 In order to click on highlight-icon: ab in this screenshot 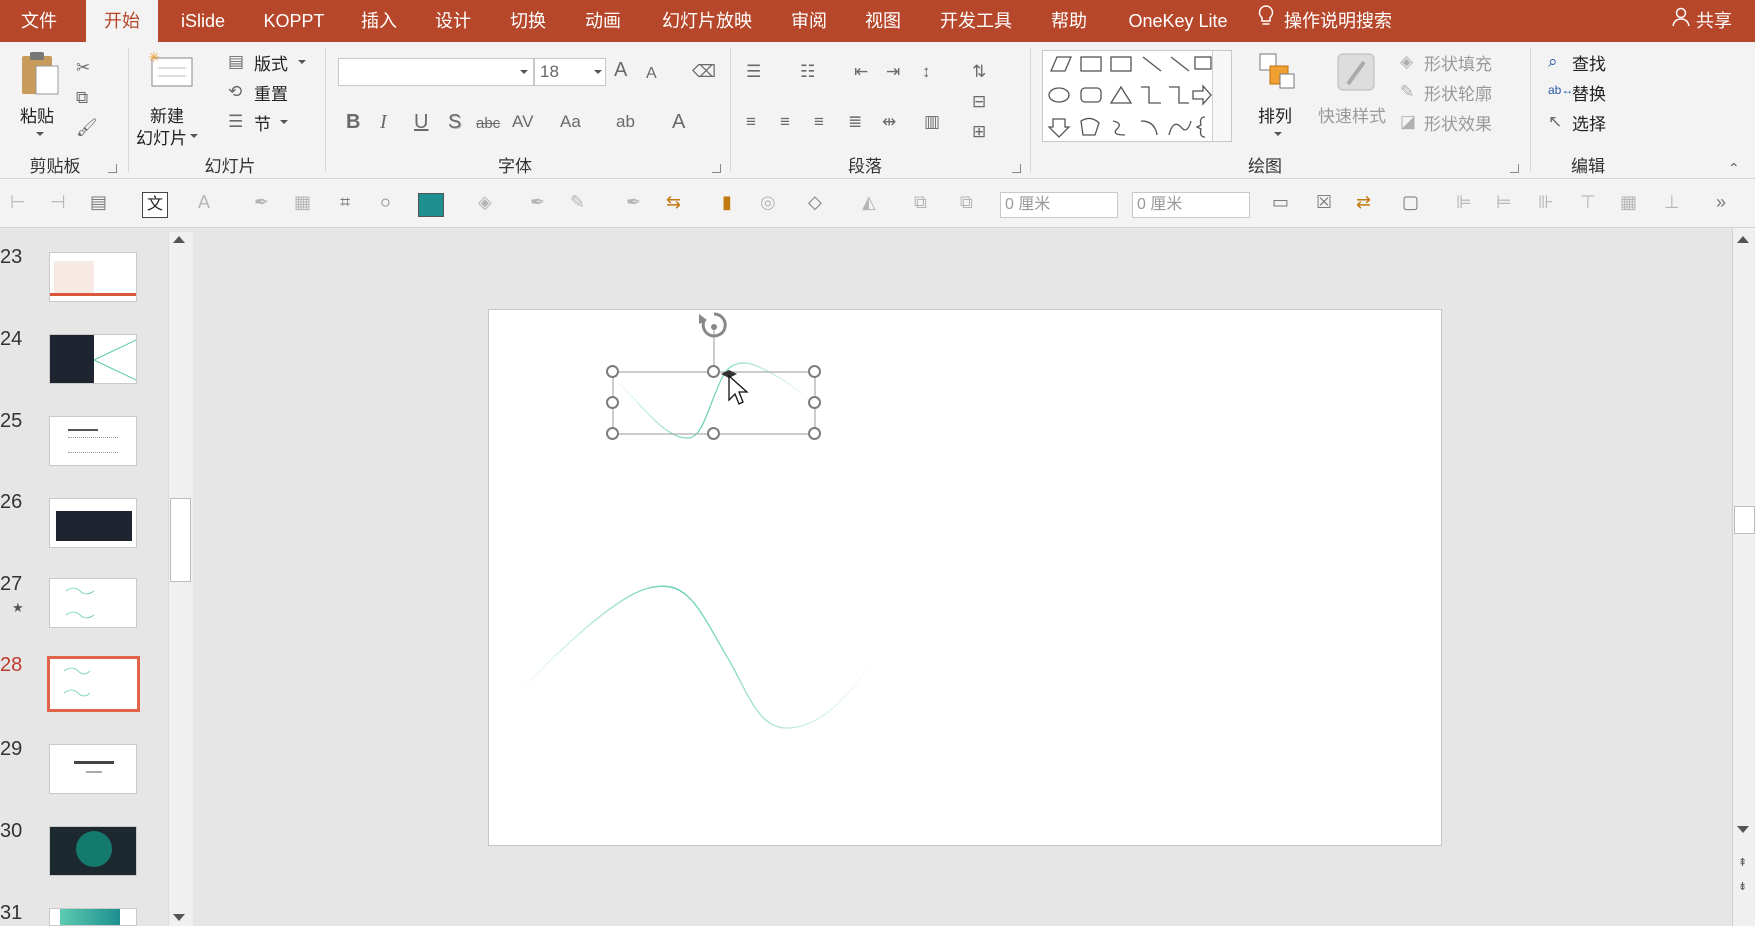, I will do `click(625, 122)`.